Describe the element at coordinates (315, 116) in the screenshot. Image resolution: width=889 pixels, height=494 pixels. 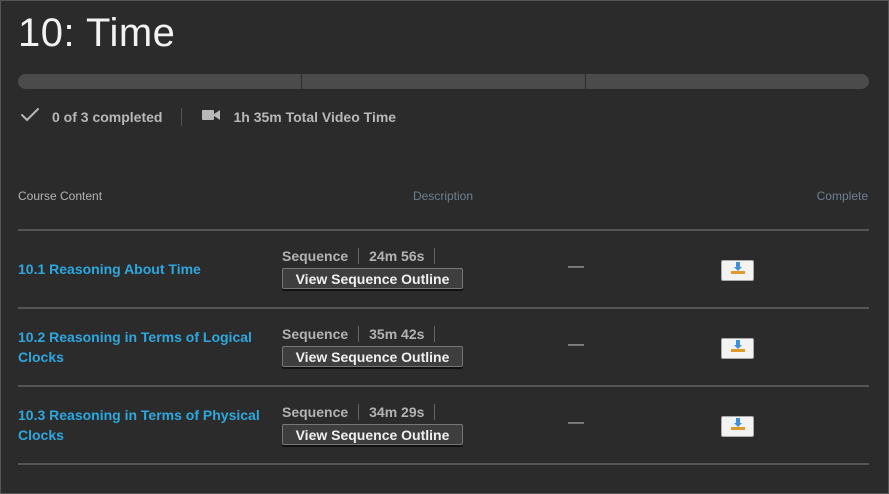
I see `total-video-time: 1h 35m Total Video Time` at that location.